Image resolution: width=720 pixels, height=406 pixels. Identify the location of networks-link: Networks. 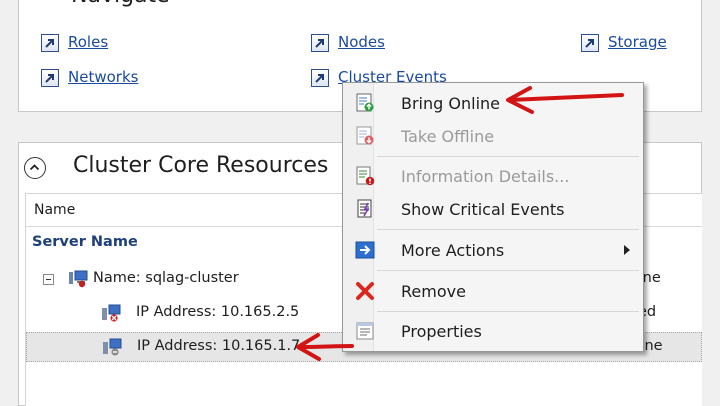
(103, 77).